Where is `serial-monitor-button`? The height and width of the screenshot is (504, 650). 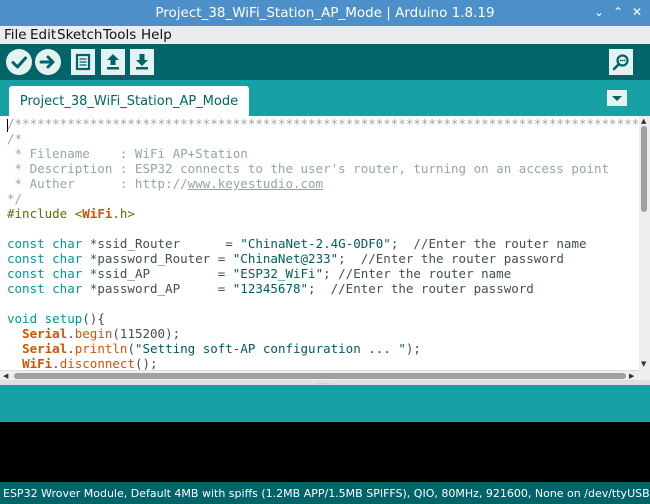 serial-monitor-button is located at coordinates (621, 62).